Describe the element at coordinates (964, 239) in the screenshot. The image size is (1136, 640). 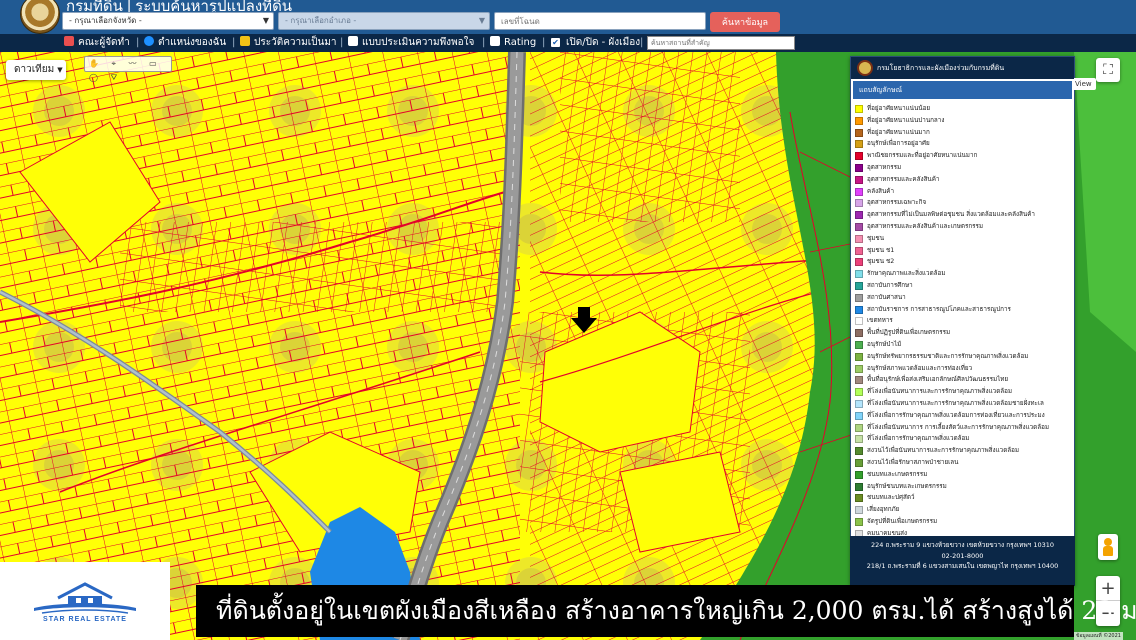
I see `legend-item: ชุมชน` at that location.